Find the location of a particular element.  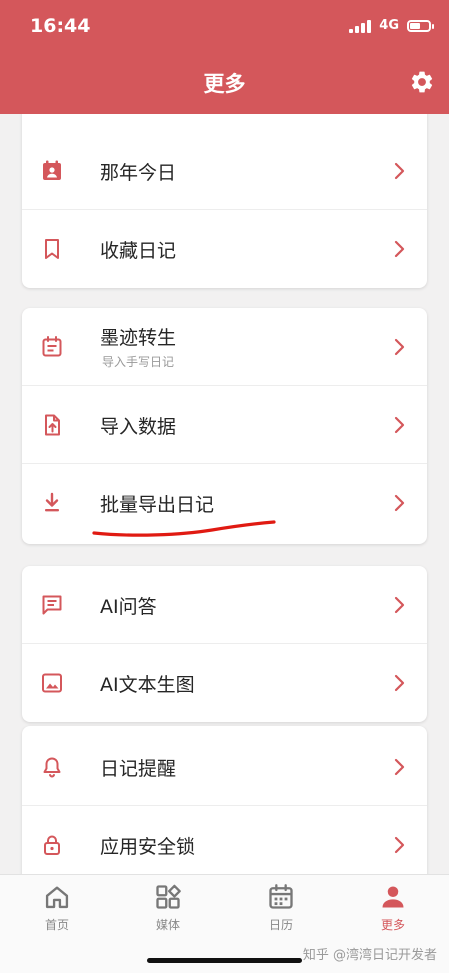

item-label: 批量导出日记 is located at coordinates (157, 505).